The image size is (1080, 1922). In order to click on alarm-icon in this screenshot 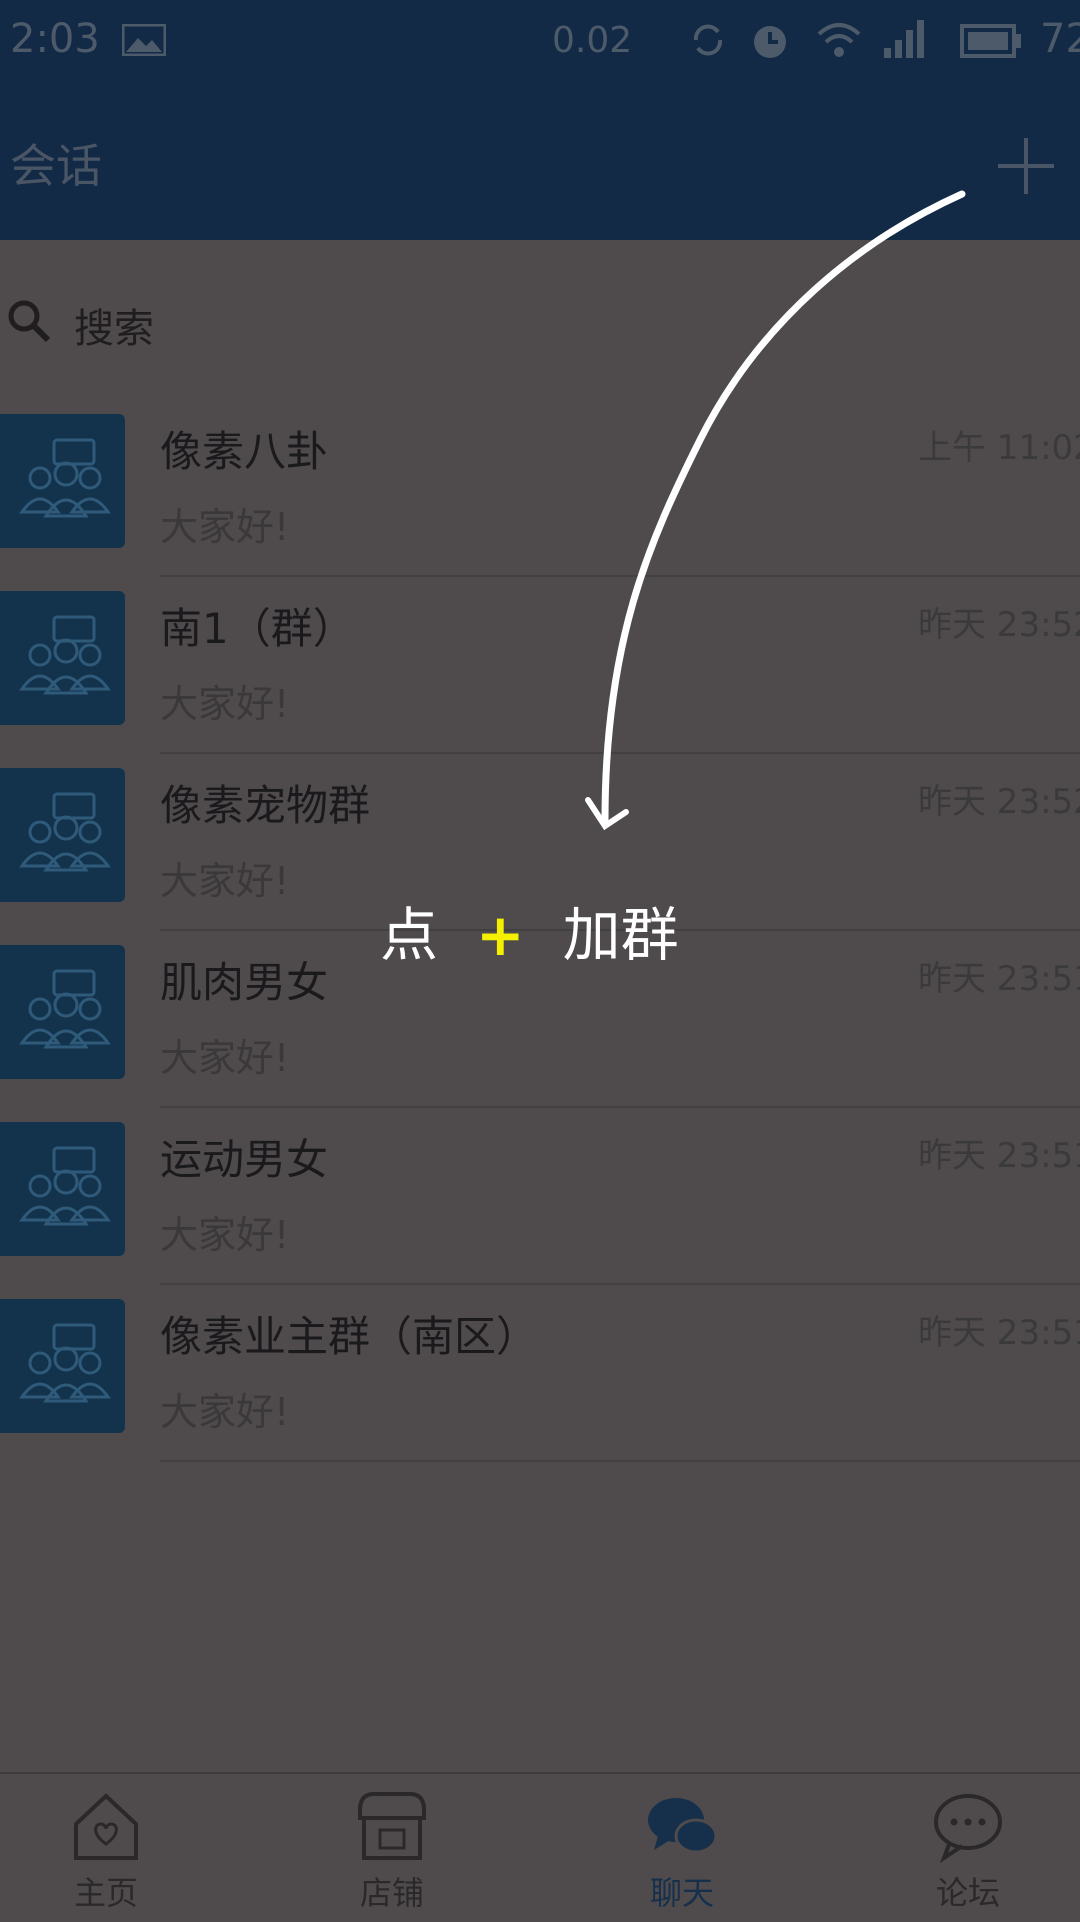, I will do `click(770, 42)`.